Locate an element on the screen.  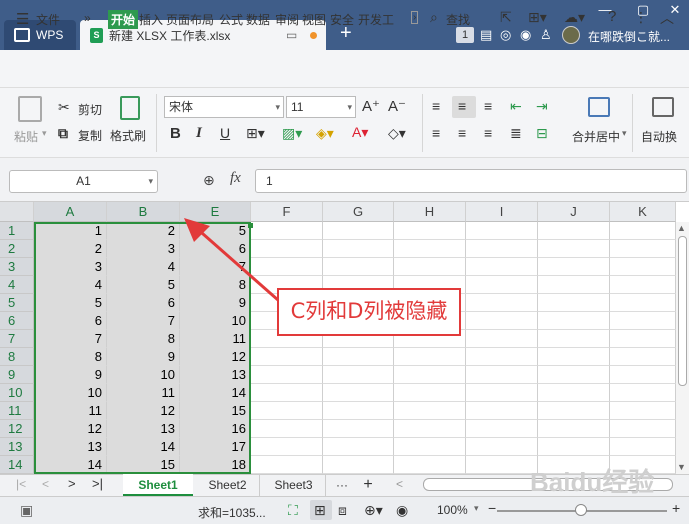
shirt-icon: ♙ is located at coordinates (546, 35).